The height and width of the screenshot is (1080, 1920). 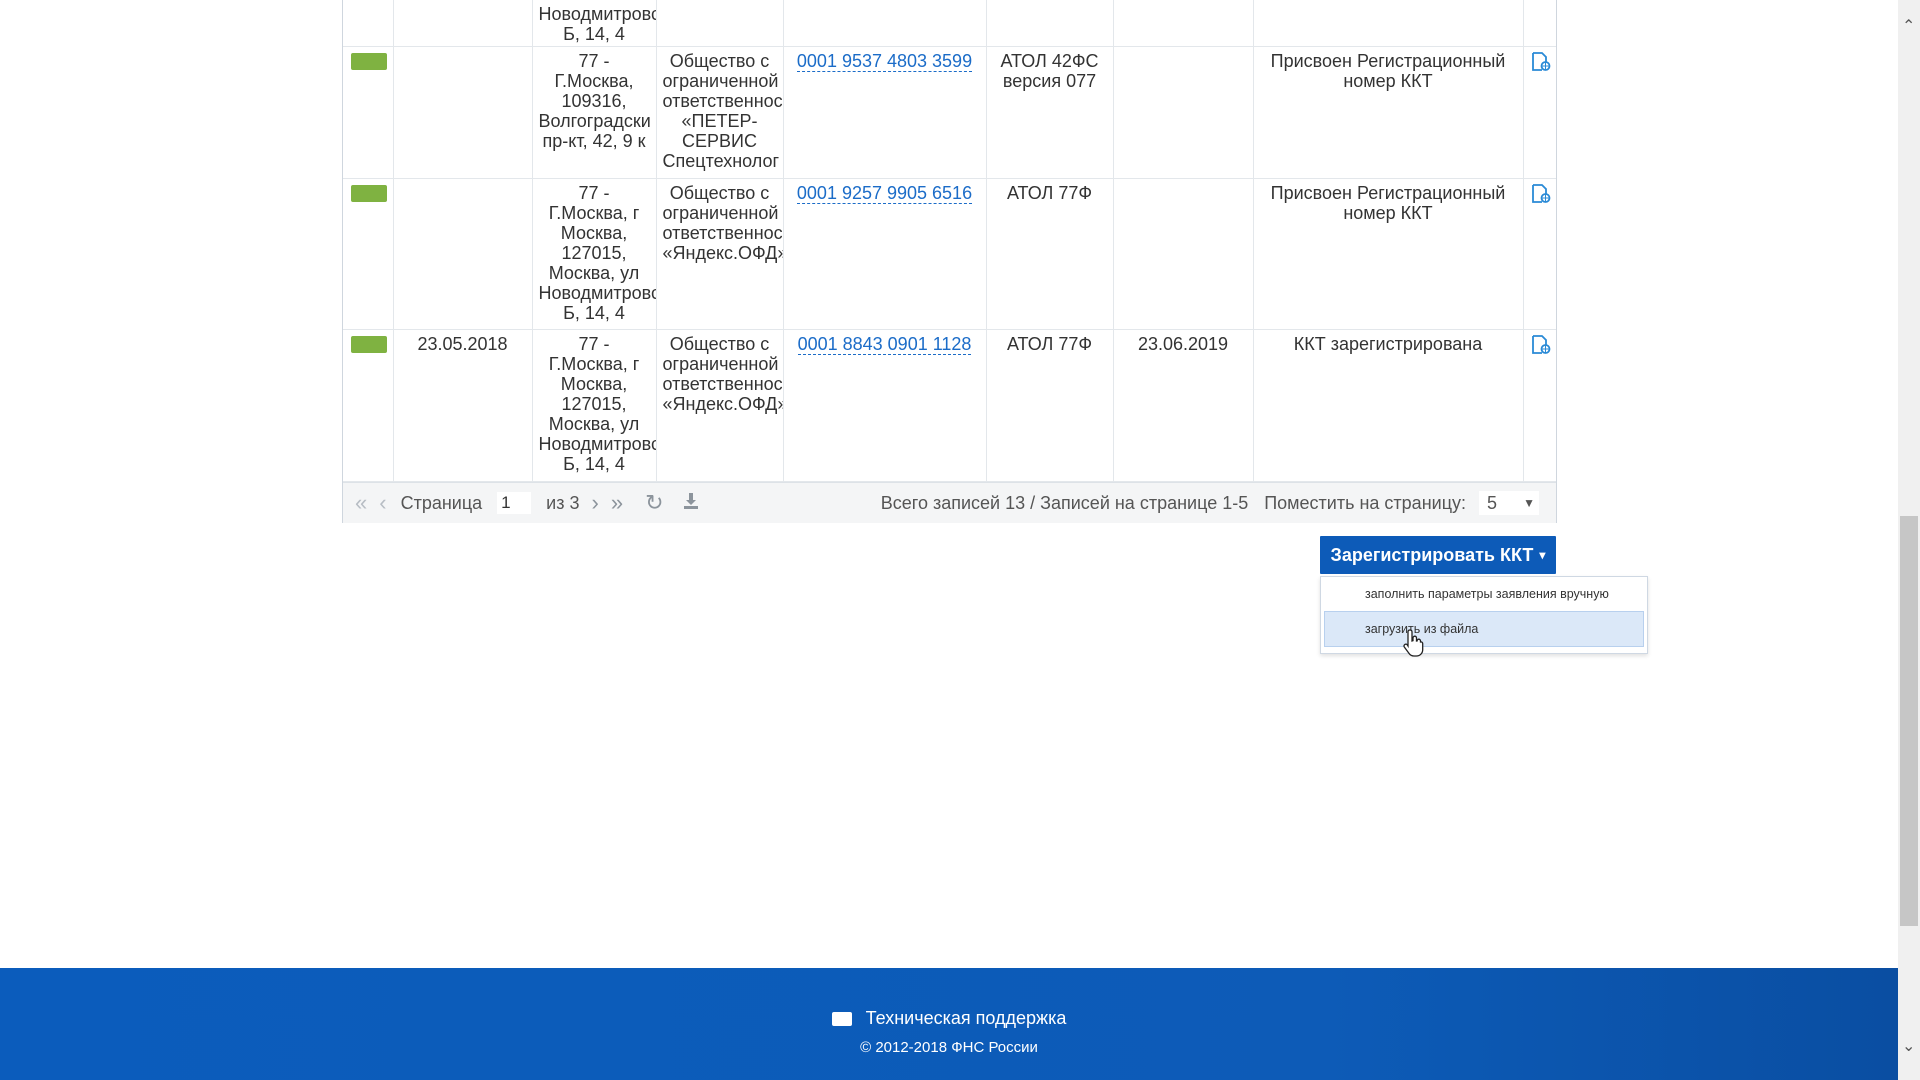 What do you see at coordinates (1388, 405) in the screenshot?
I see `status-text-cell: ККТ зарегистрирована` at bounding box center [1388, 405].